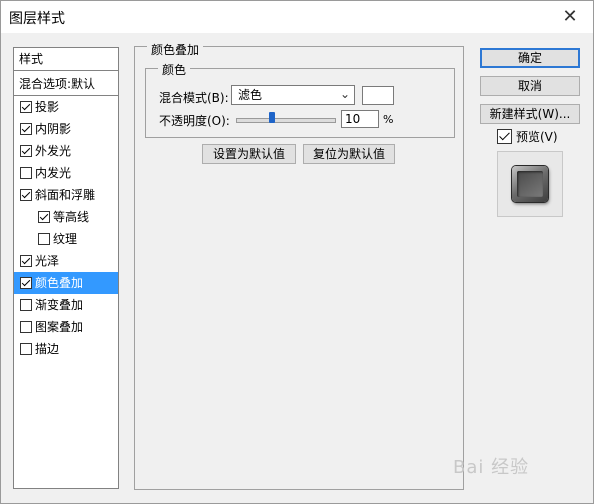  I want to click on style-item-color-overlay: 颜色叠加, so click(66, 283).